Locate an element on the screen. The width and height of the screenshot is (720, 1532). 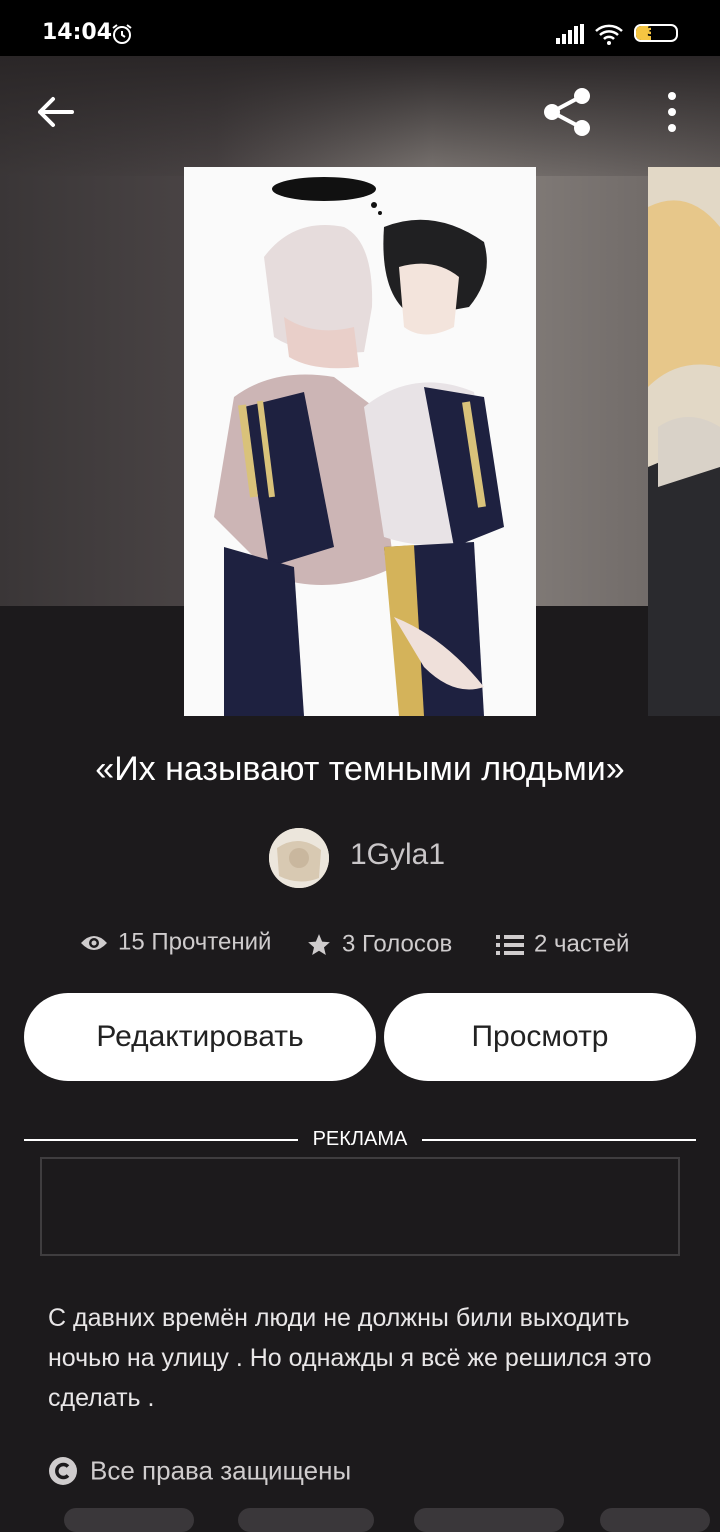
list-icon is located at coordinates (510, 944).